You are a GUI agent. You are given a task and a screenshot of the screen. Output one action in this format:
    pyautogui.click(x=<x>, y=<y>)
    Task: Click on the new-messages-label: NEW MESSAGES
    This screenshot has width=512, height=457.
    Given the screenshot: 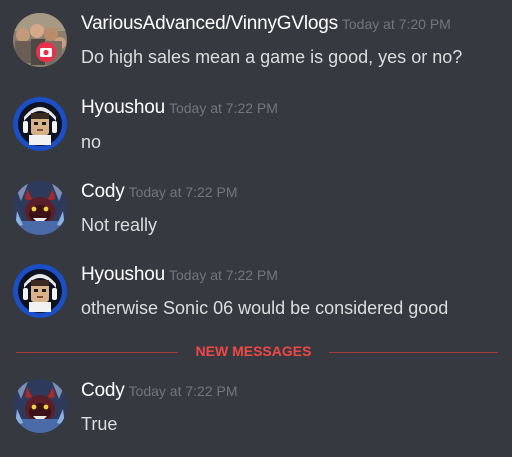 What is the action you would take?
    pyautogui.click(x=253, y=351)
    